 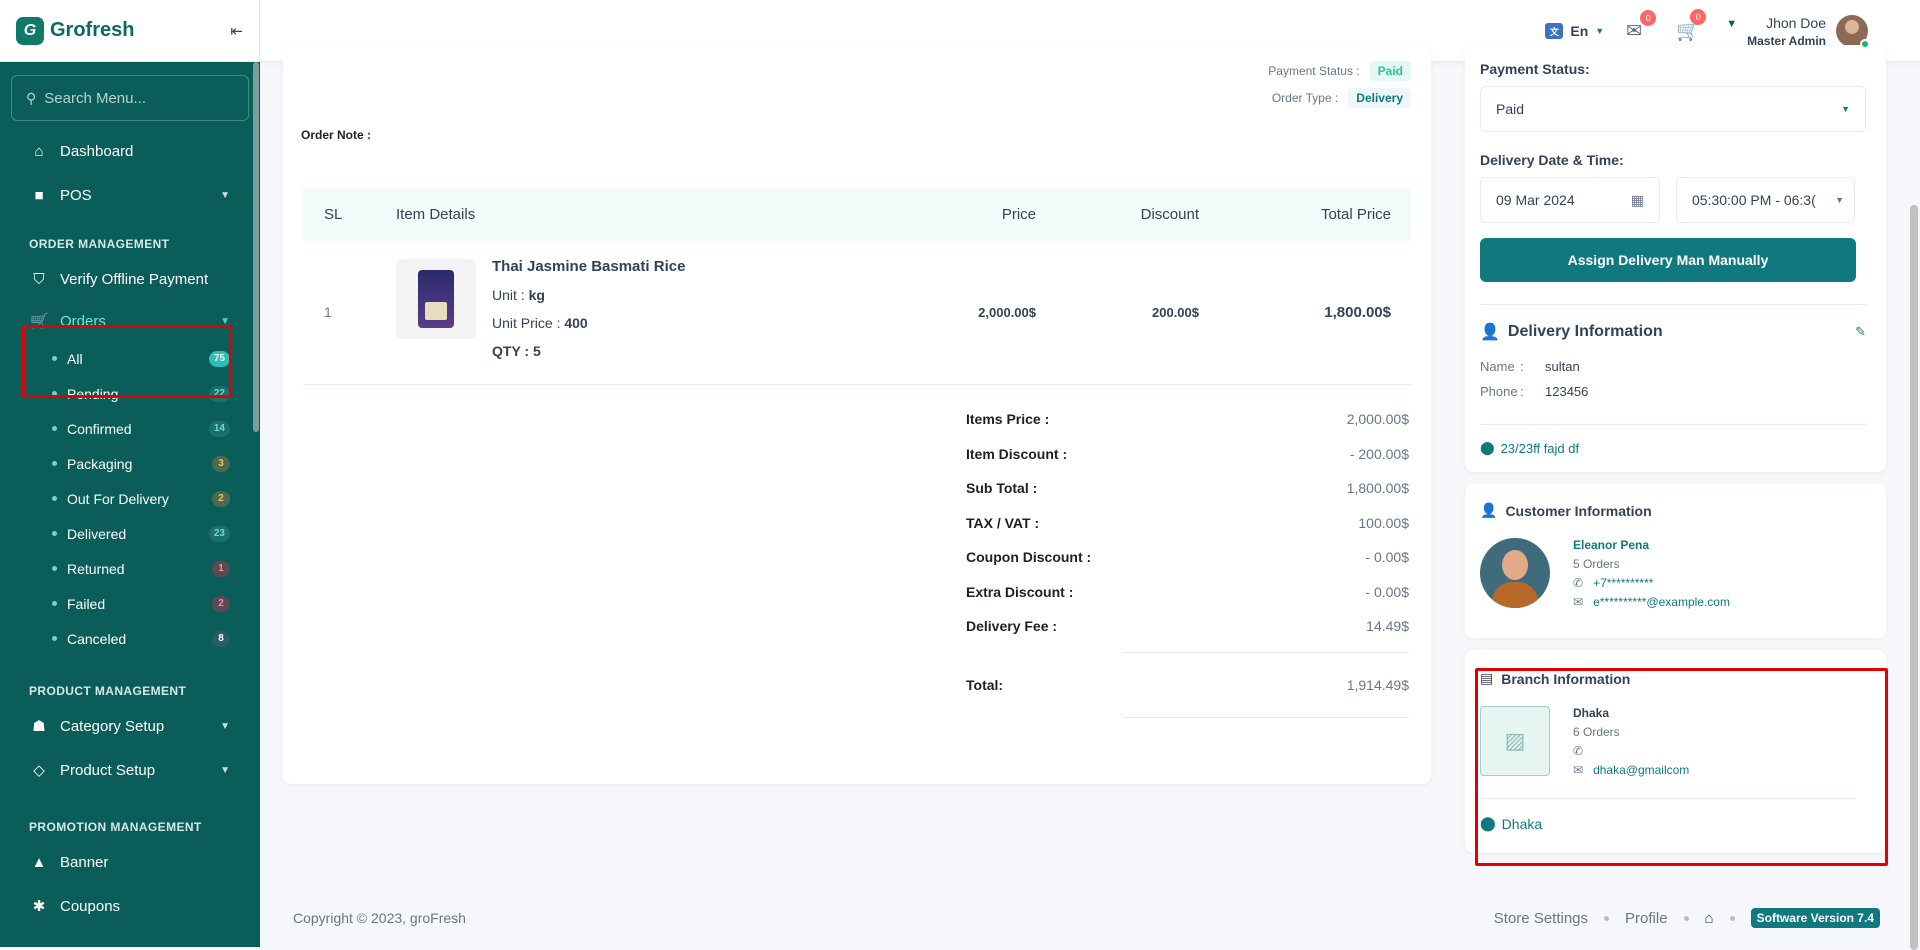 I want to click on sidebar-subitem-label: Failed, so click(x=86, y=603).